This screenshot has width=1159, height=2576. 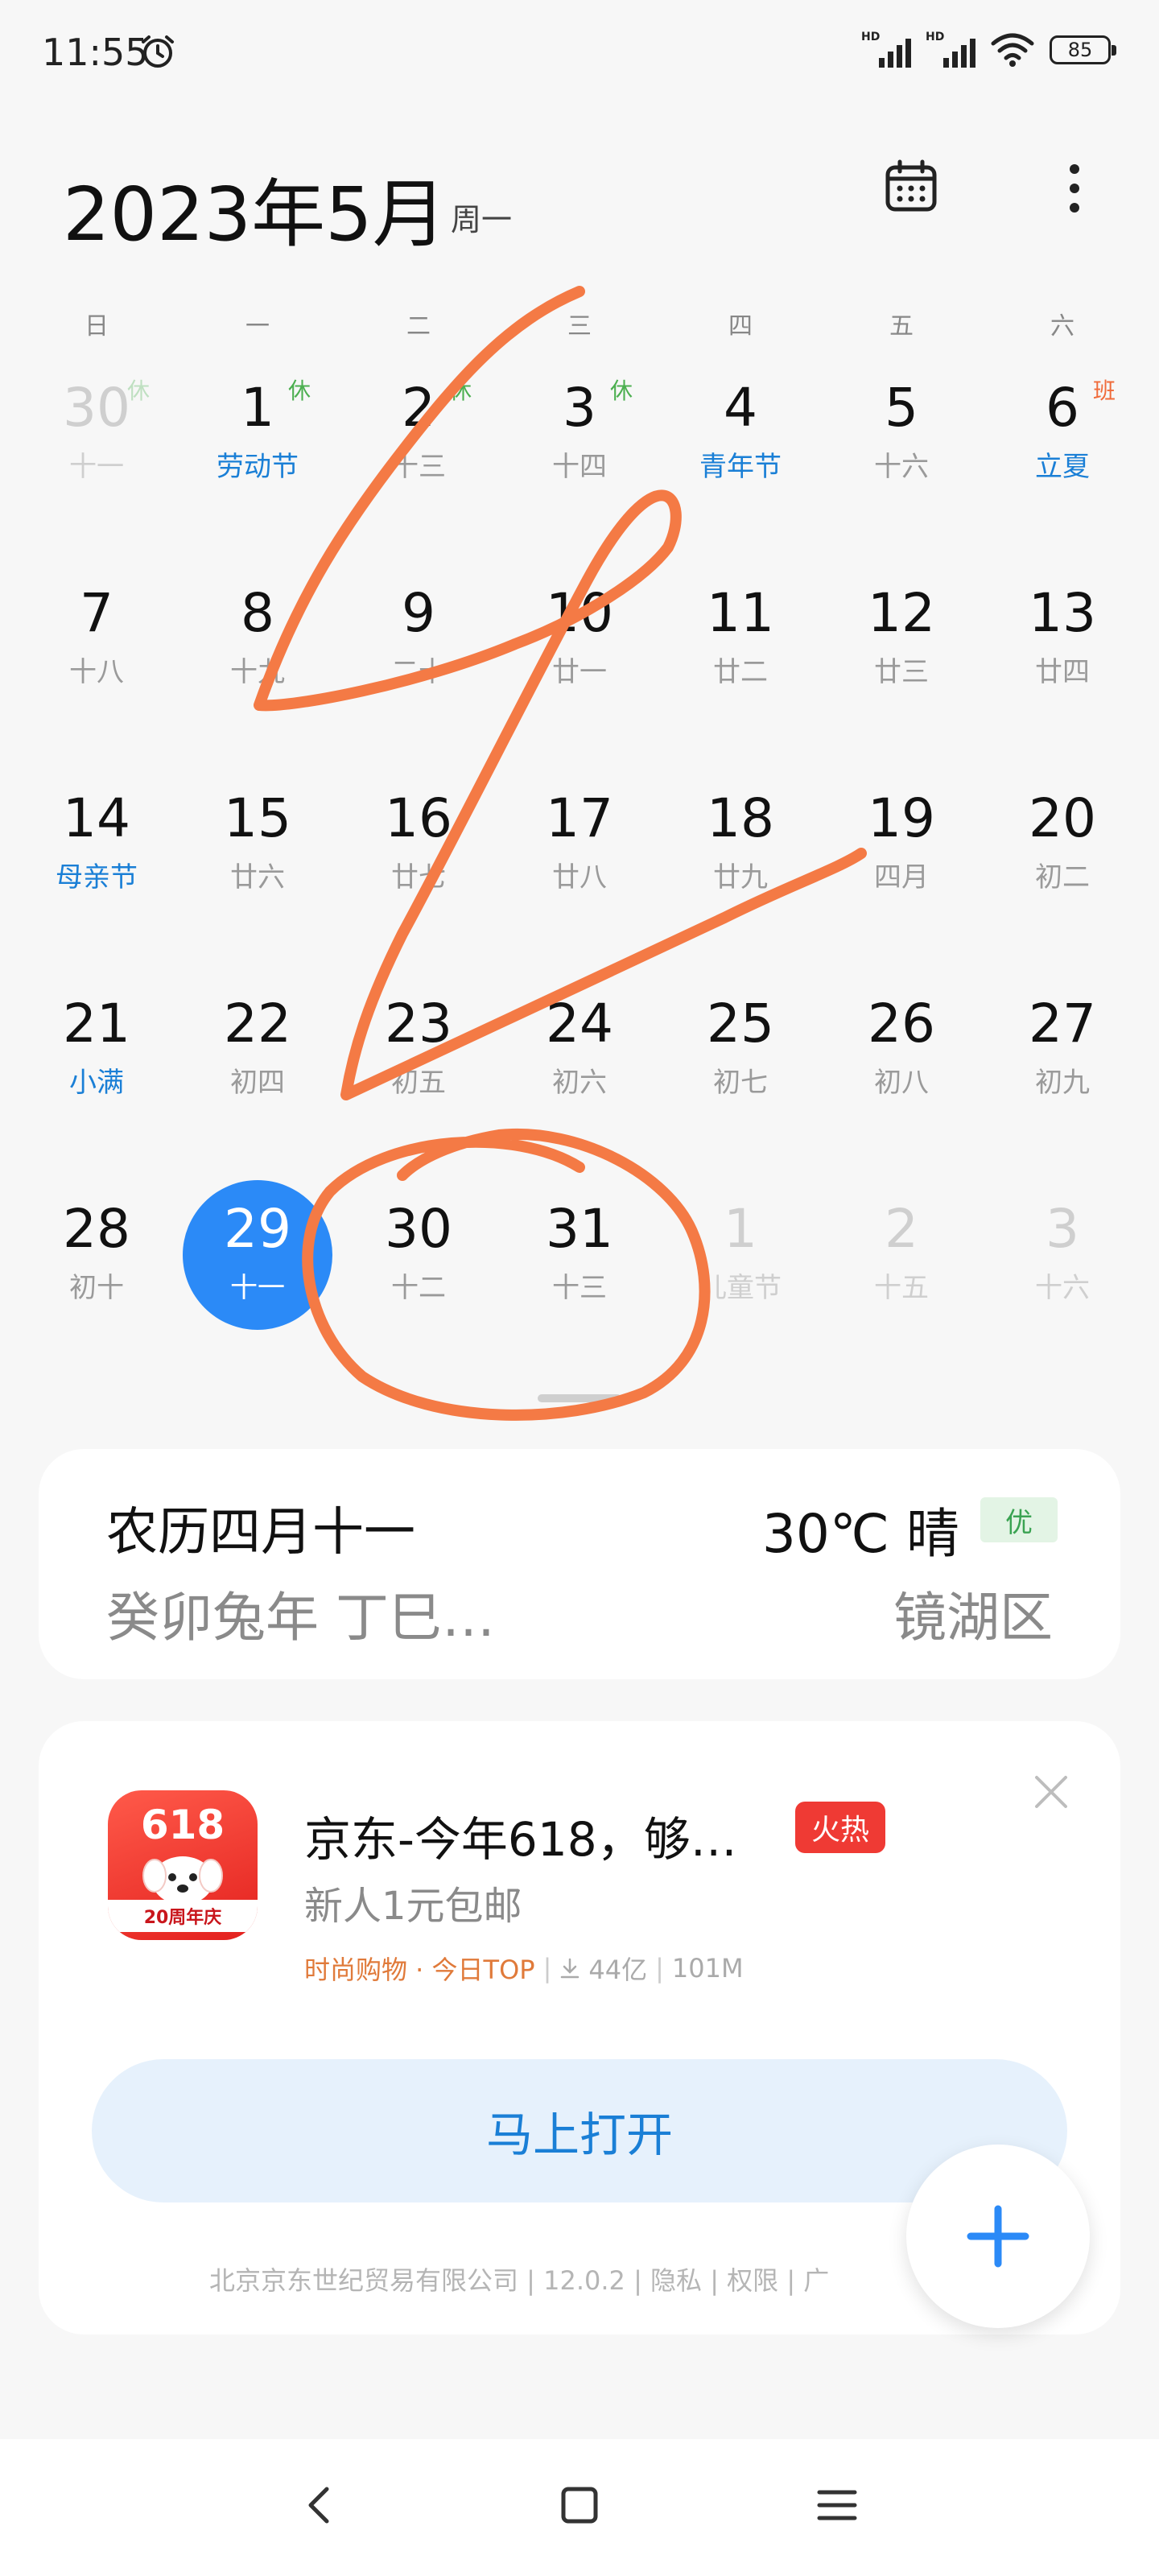 What do you see at coordinates (257, 875) in the screenshot?
I see `day-cell: 15 廿六` at bounding box center [257, 875].